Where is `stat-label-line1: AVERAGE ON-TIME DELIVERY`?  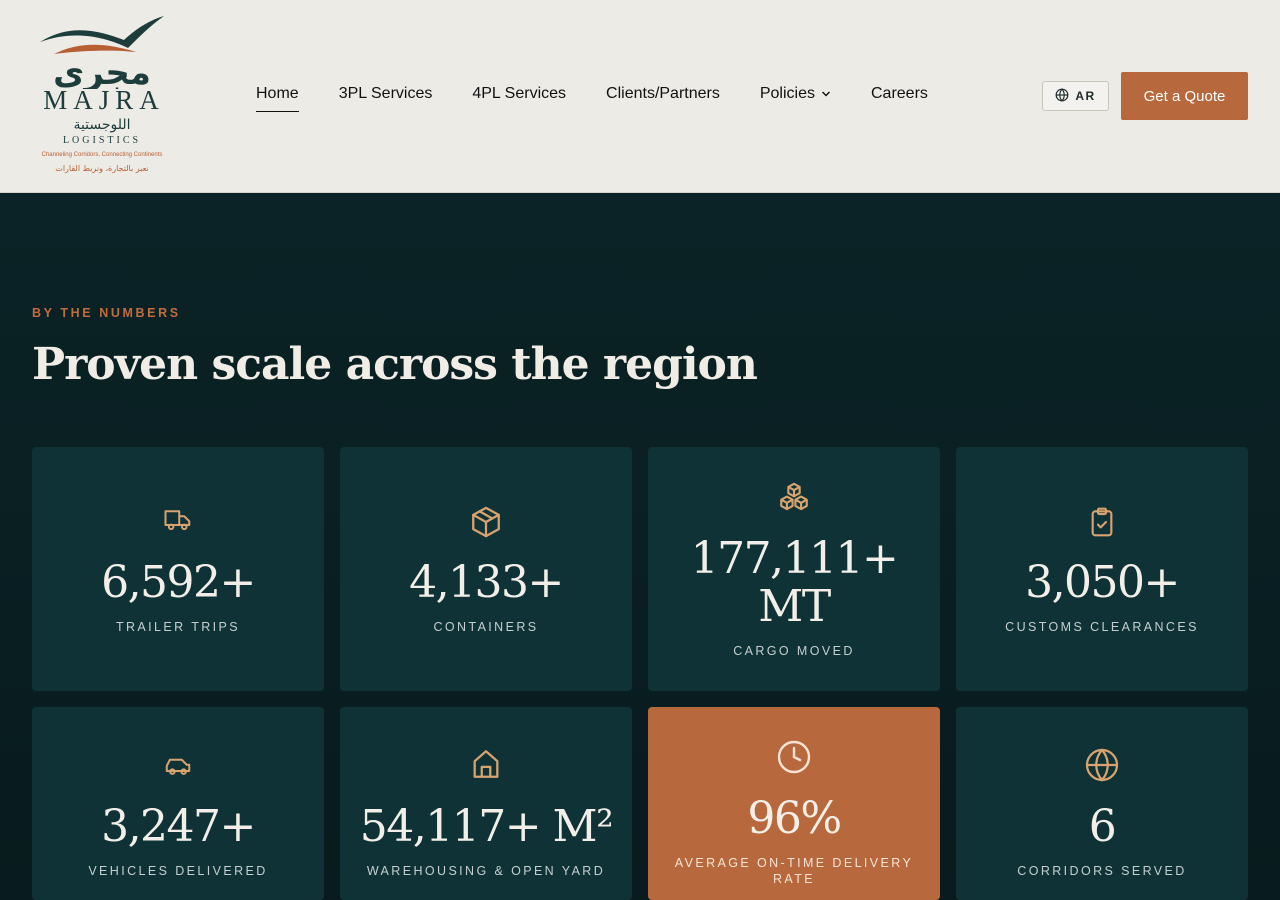
stat-label-line1: AVERAGE ON-TIME DELIVERY is located at coordinates (794, 863).